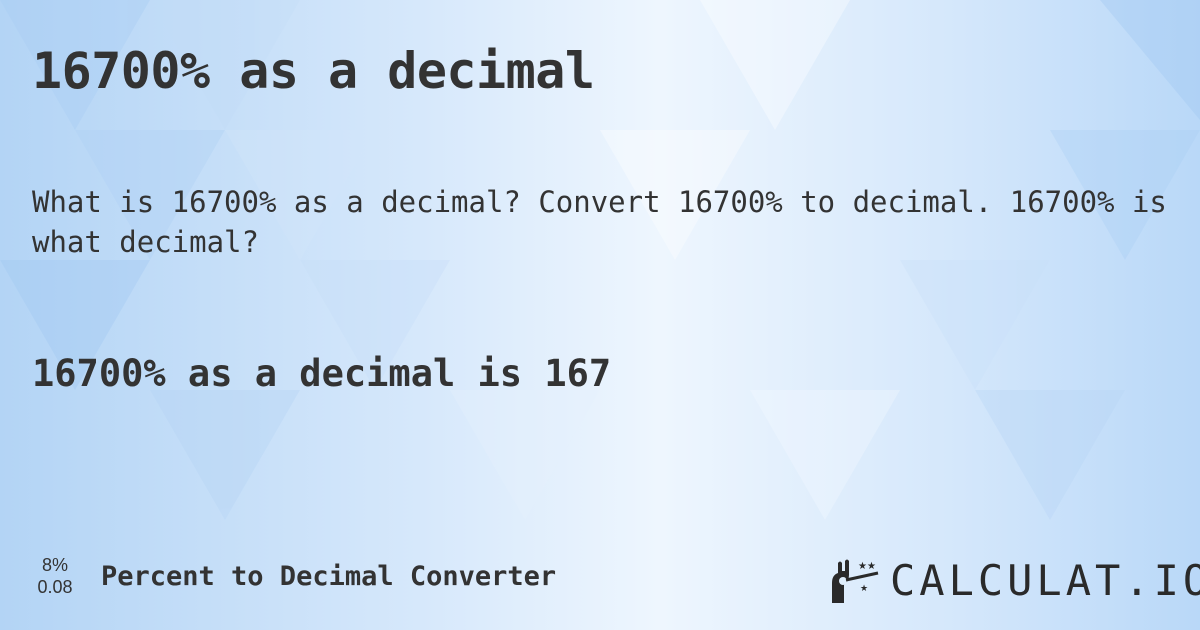 The height and width of the screenshot is (630, 1200). Describe the element at coordinates (313, 71) in the screenshot. I see `page-title: 16700% as a decimal` at that location.